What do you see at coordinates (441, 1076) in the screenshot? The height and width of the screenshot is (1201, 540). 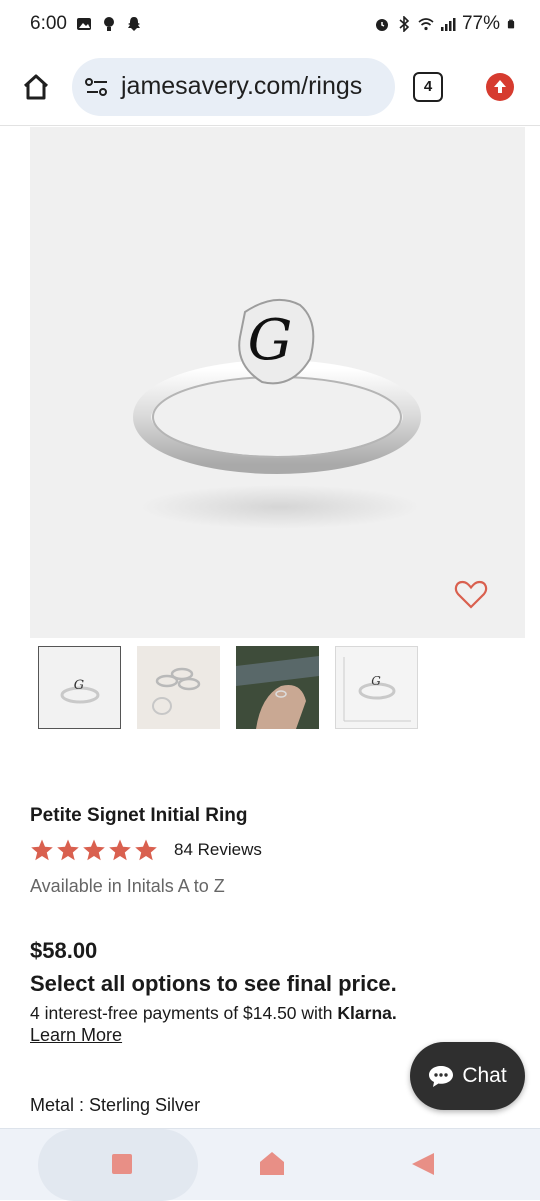 I see `chat-bubble-icon` at bounding box center [441, 1076].